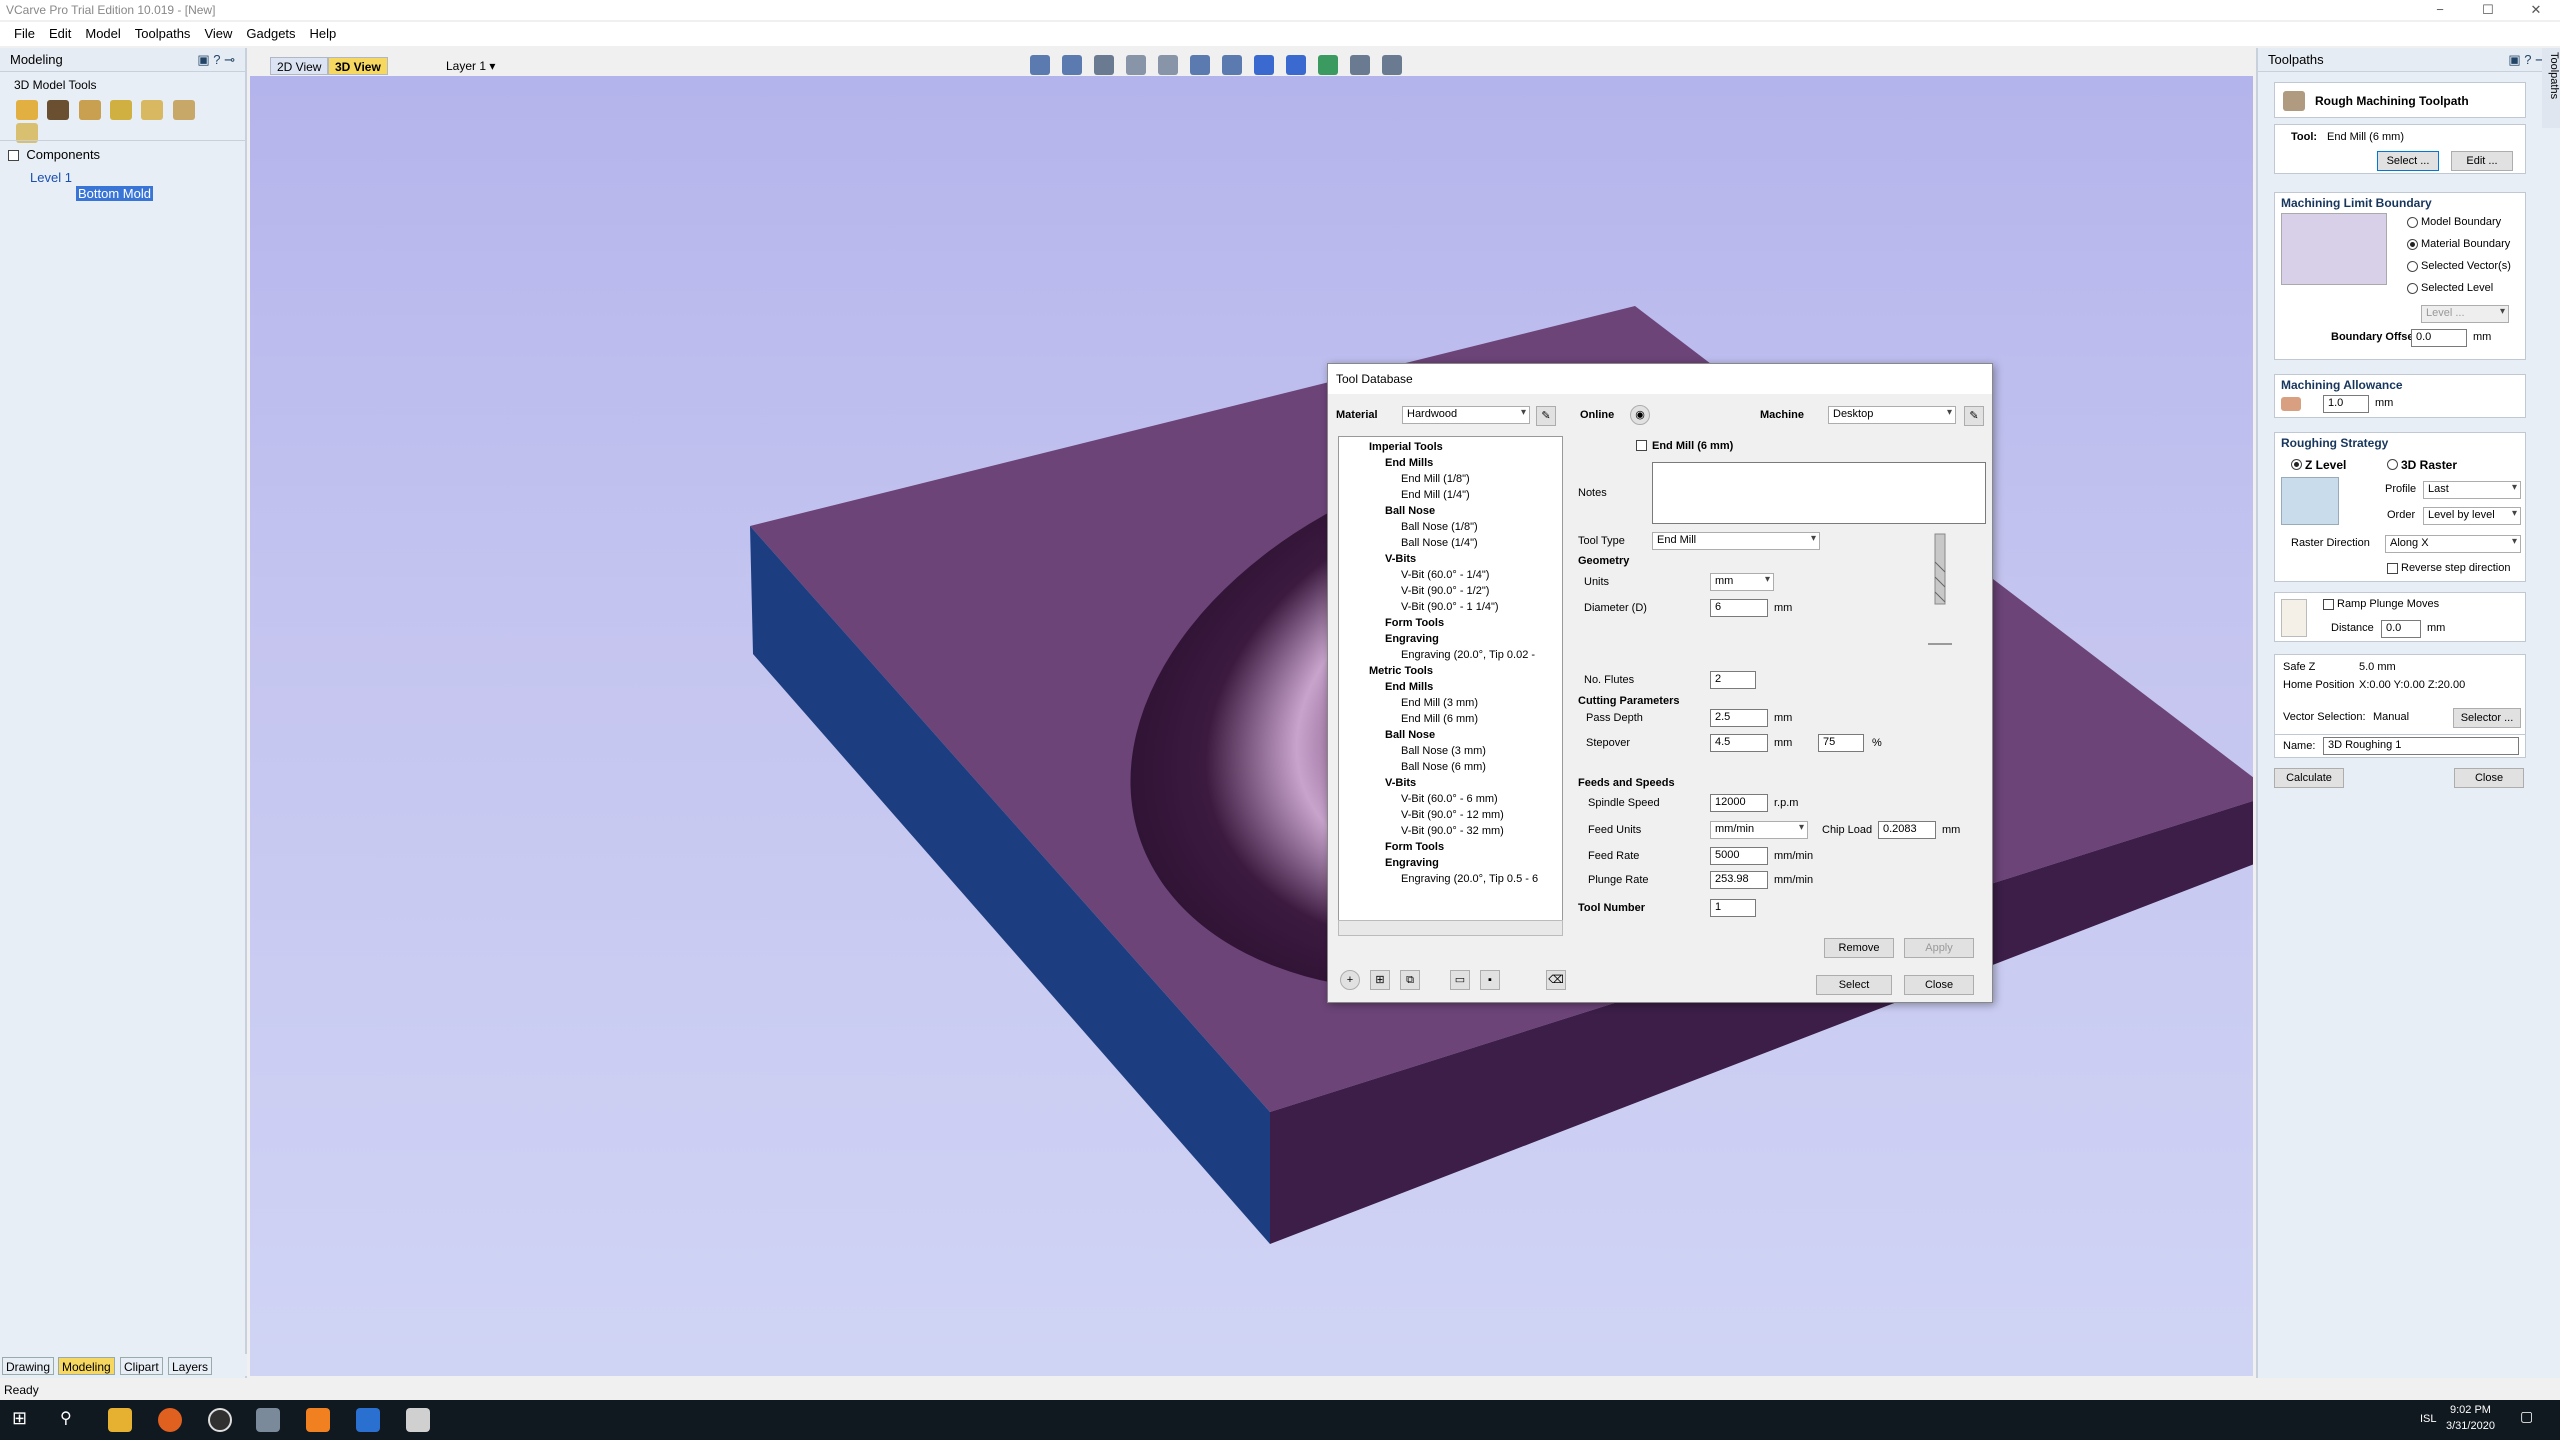 Image resolution: width=2560 pixels, height=1440 pixels. What do you see at coordinates (1439, 703) in the screenshot?
I see `tree-tool-item: End Mill (3 mm)` at bounding box center [1439, 703].